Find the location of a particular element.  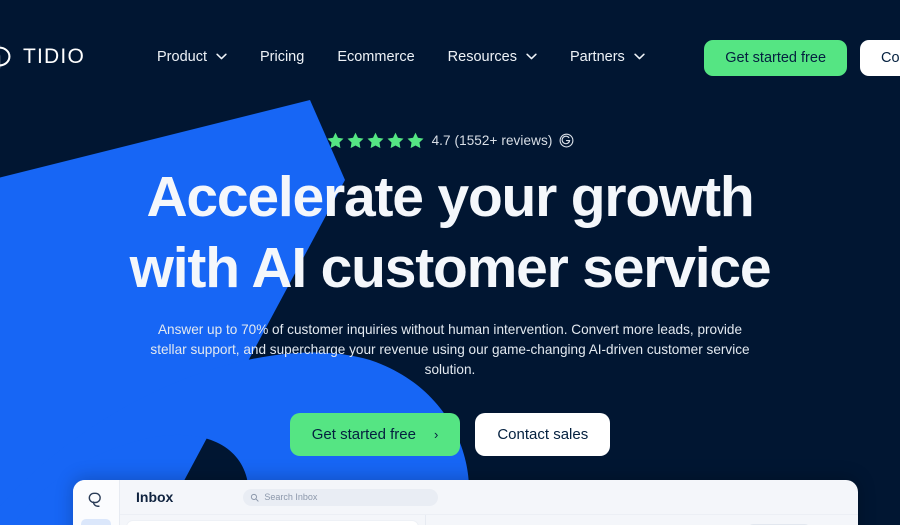

app-content-body is located at coordinates (489, 519).